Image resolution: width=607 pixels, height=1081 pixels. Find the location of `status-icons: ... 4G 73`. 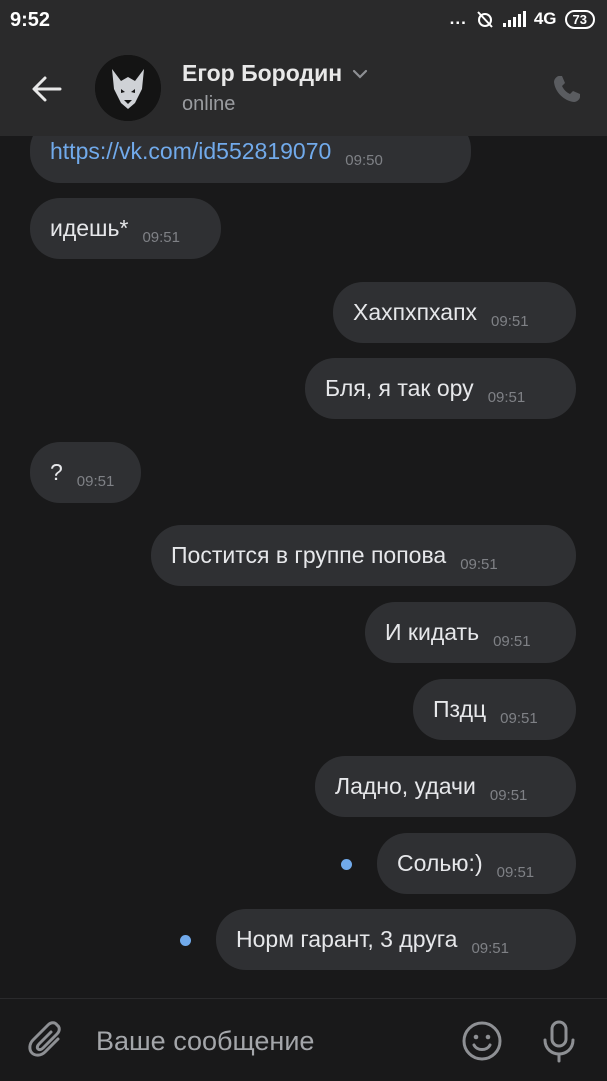

status-icons: ... 4G 73 is located at coordinates (522, 19).